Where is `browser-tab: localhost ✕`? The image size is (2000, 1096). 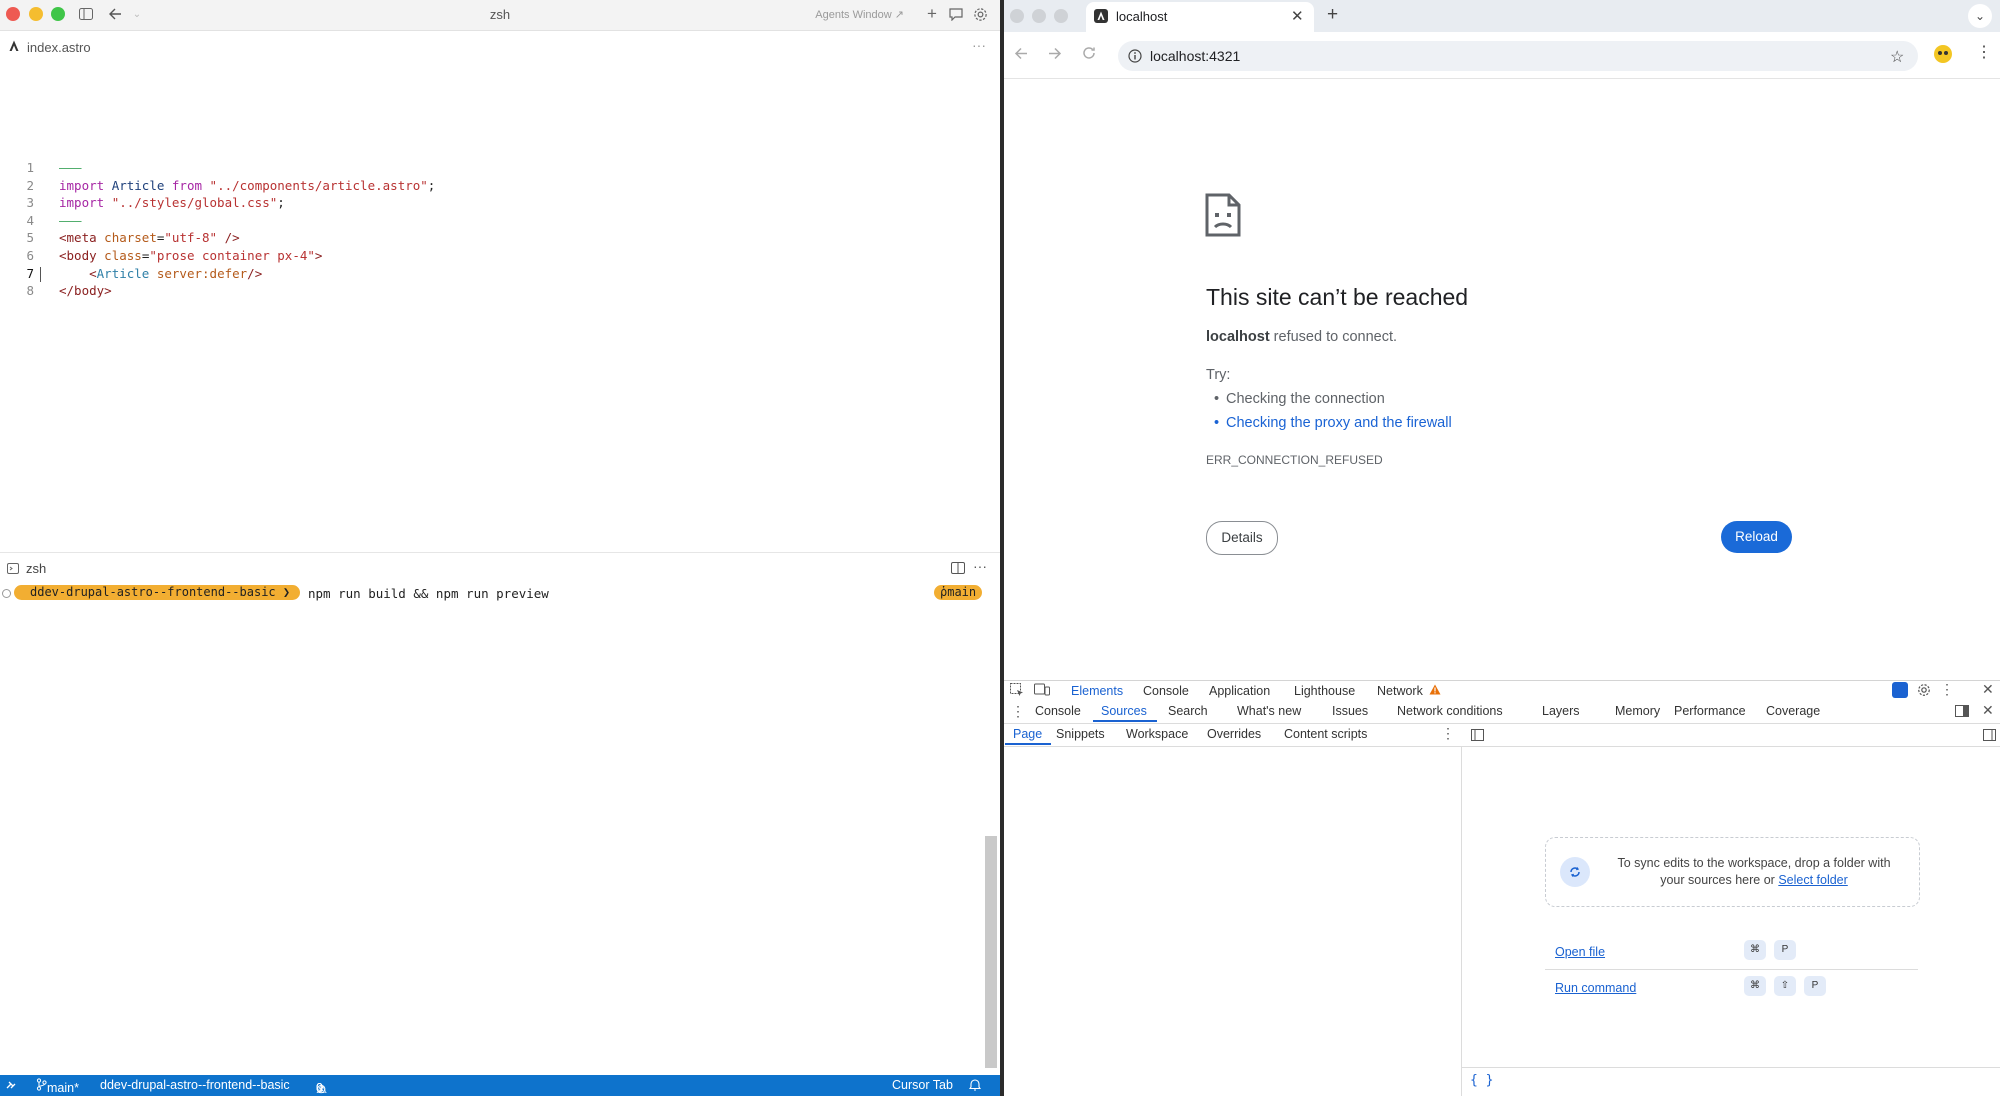 browser-tab: localhost ✕ is located at coordinates (1200, 17).